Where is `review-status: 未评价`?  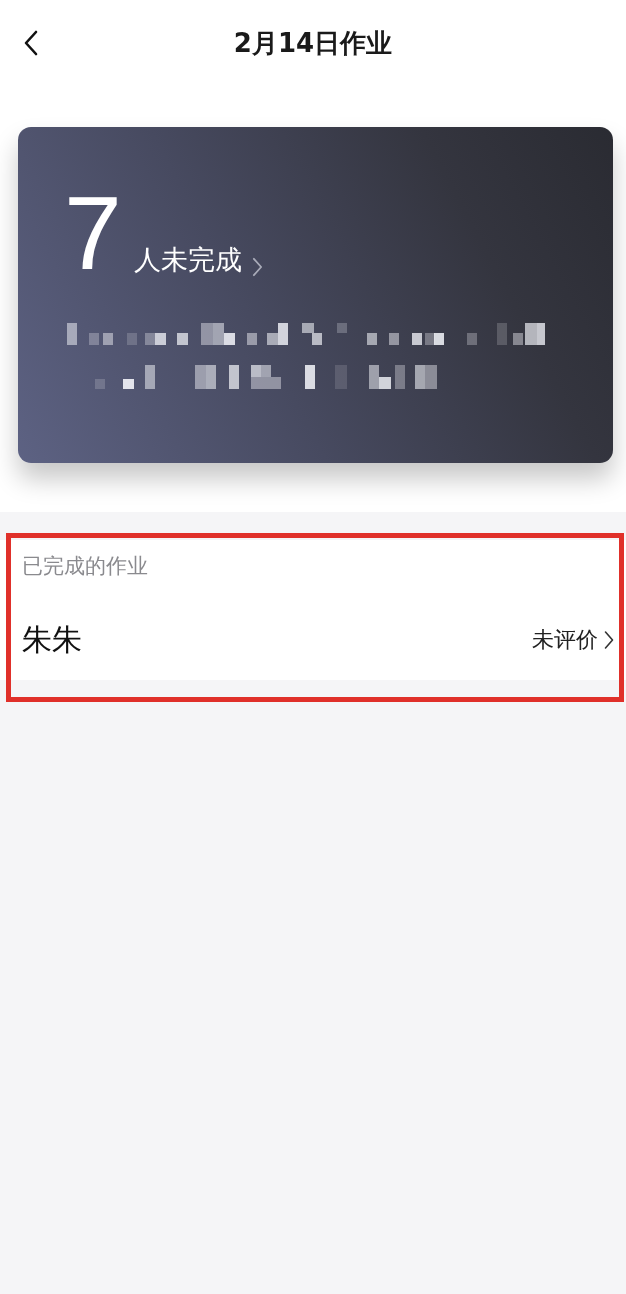 review-status: 未评价 is located at coordinates (565, 640).